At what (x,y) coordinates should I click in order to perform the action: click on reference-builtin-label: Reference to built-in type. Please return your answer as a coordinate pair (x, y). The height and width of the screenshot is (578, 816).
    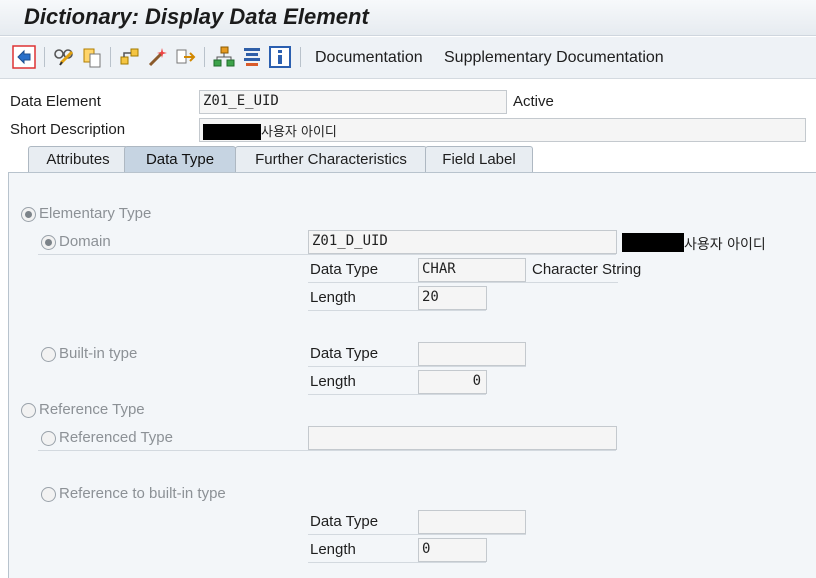
    Looking at the image, I should click on (142, 493).